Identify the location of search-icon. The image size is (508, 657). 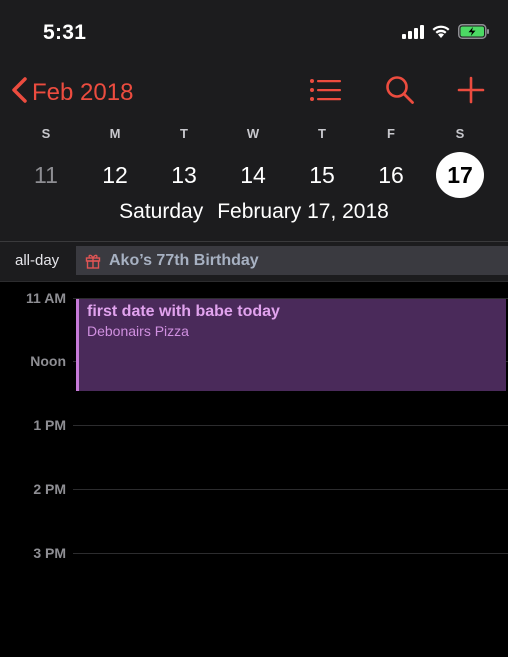
(400, 92).